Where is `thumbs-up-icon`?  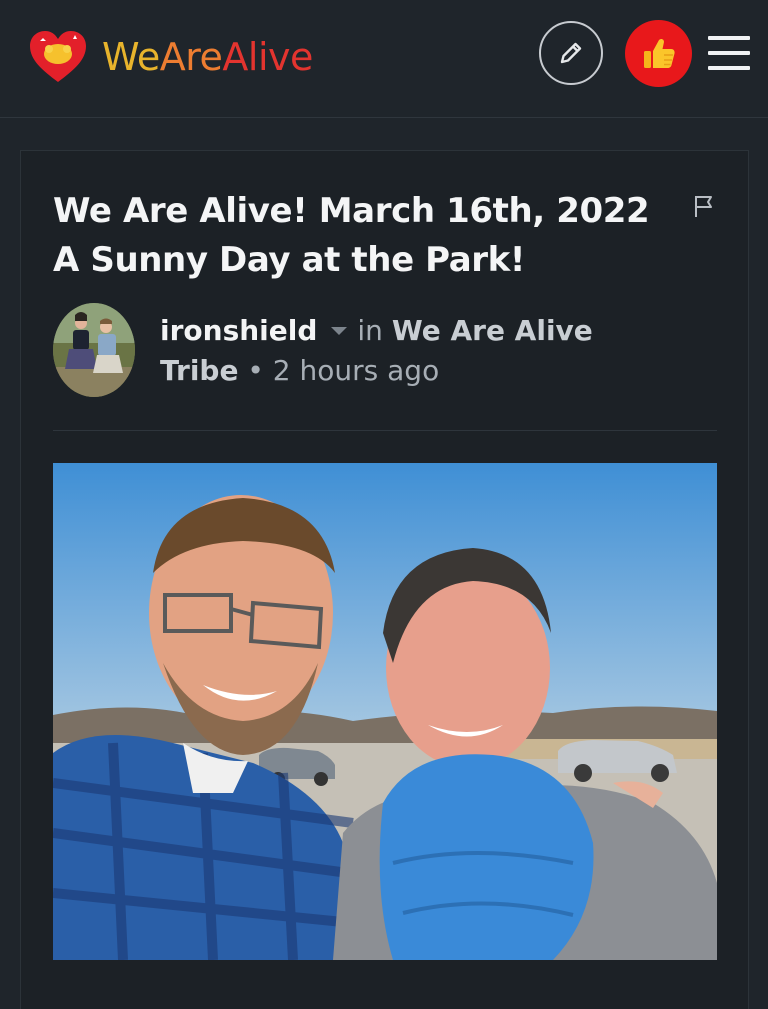
thumbs-up-icon is located at coordinates (659, 53).